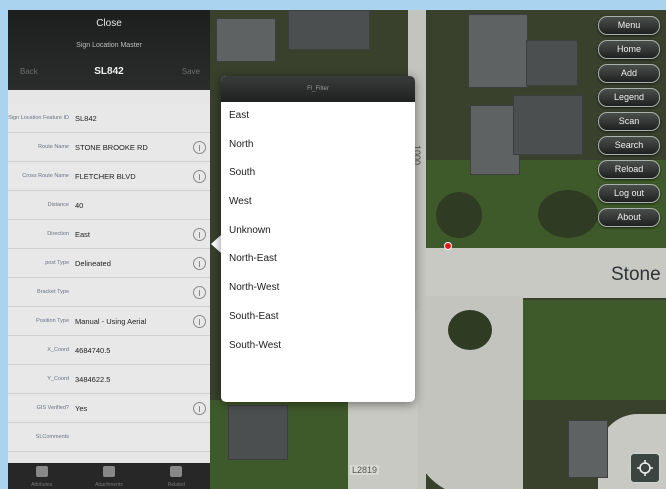 The height and width of the screenshot is (489, 666). Describe the element at coordinates (82, 234) in the screenshot. I see `field-value: East` at that location.